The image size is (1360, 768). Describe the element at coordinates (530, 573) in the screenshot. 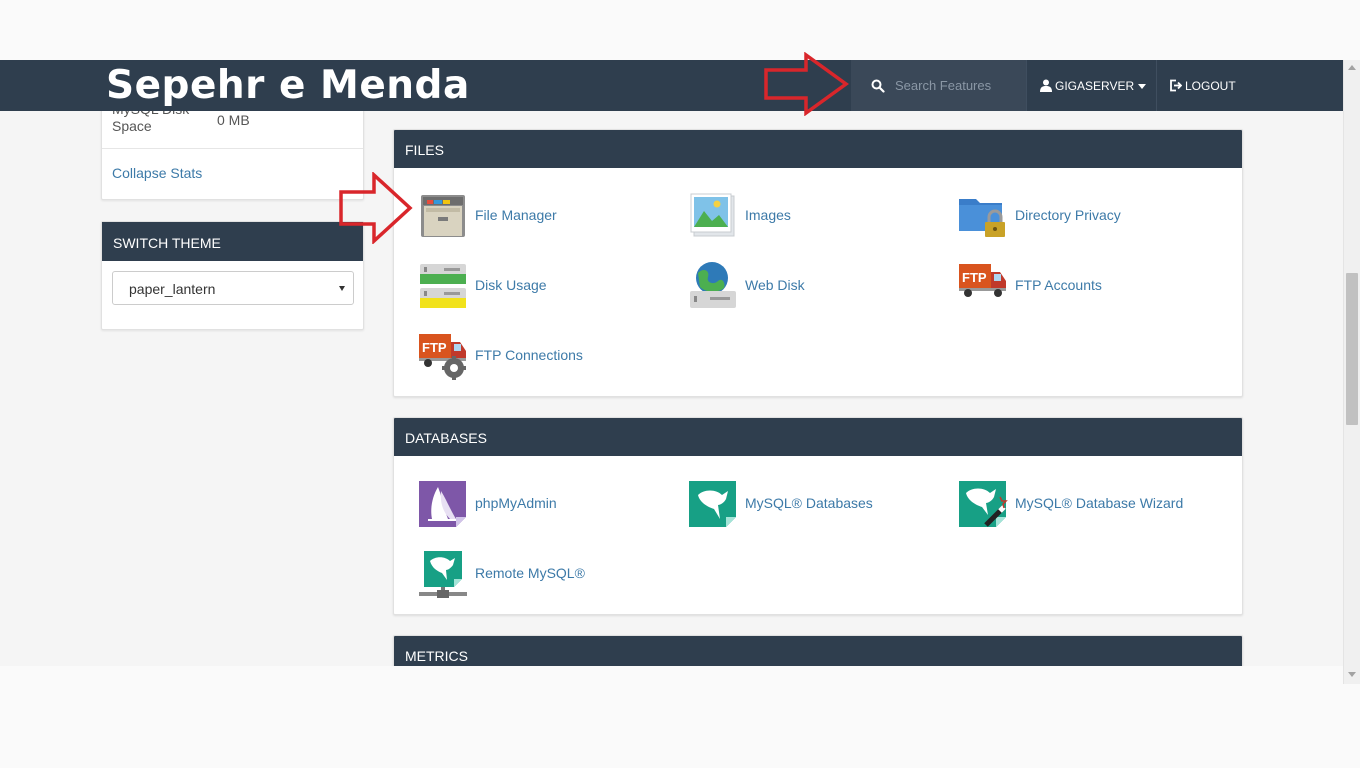

I see `remote-mysql-label: Remote MySQL®` at that location.